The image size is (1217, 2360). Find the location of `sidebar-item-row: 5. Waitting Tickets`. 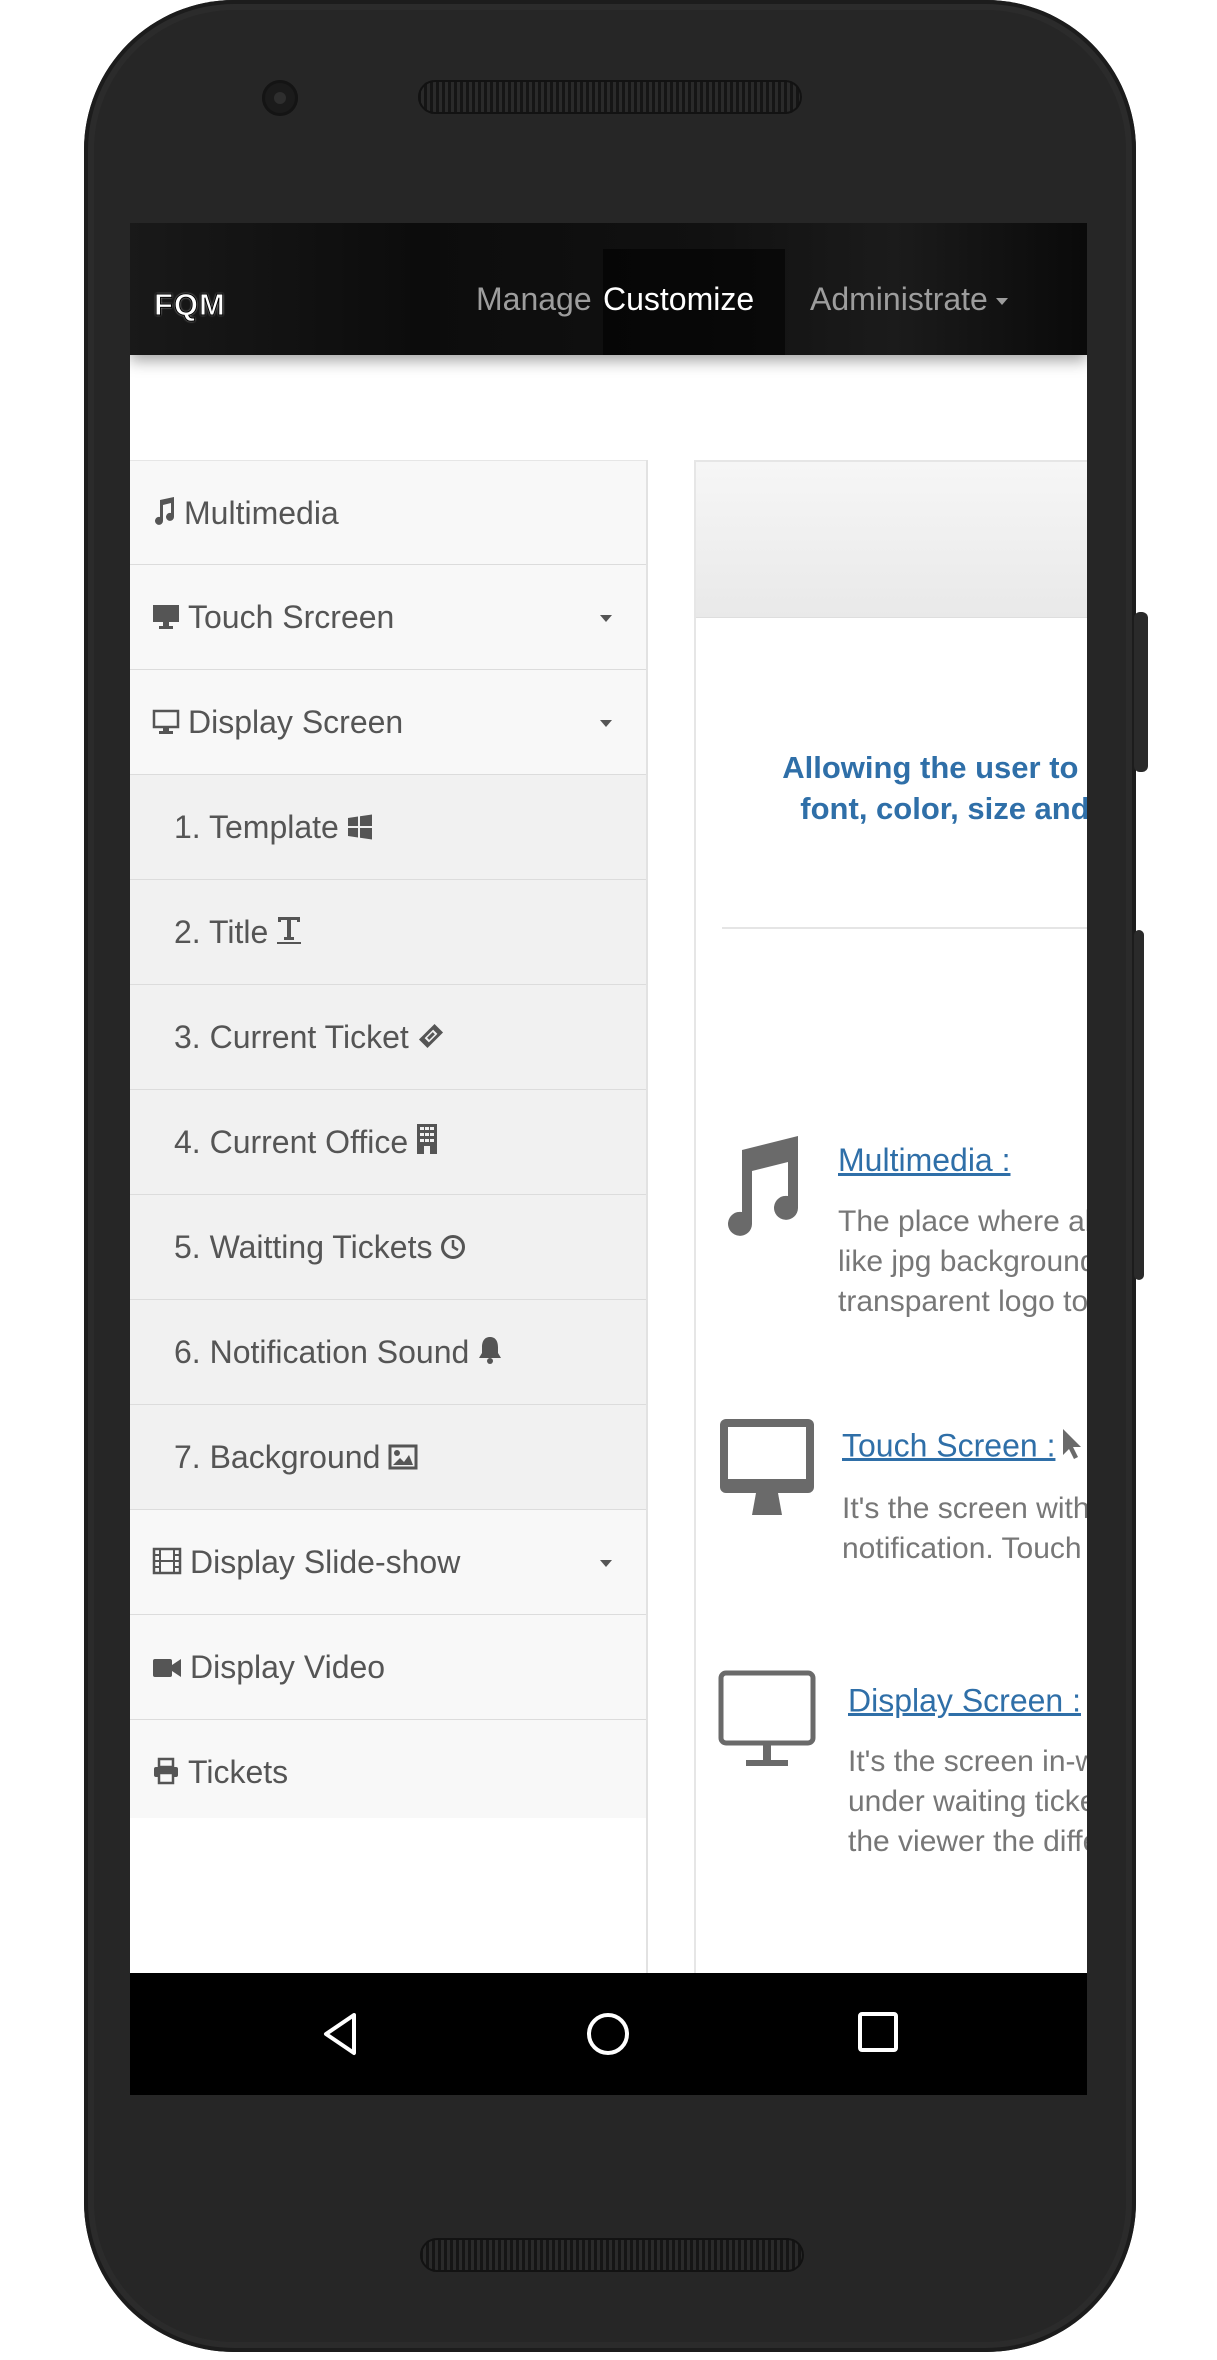

sidebar-item-row: 5. Waitting Tickets is located at coordinates (320, 1247).